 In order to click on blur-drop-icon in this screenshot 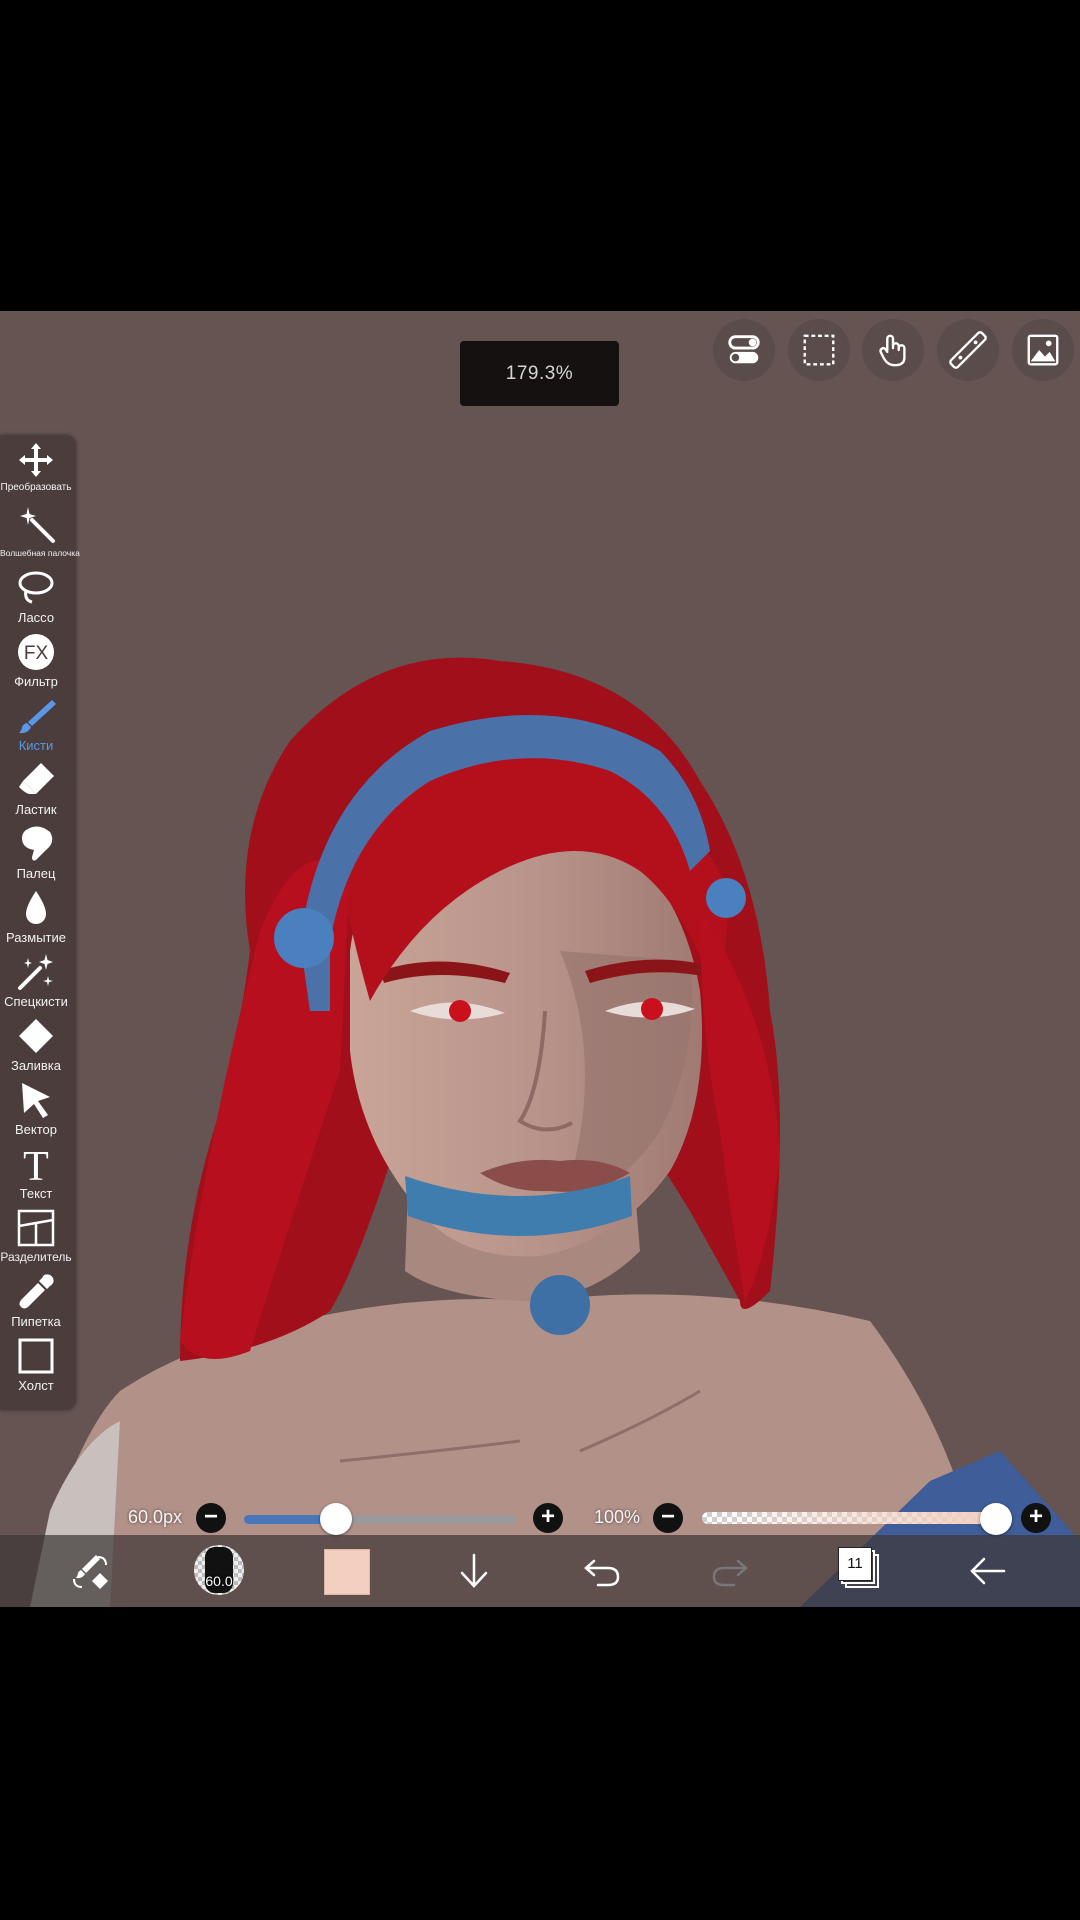, I will do `click(36, 907)`.